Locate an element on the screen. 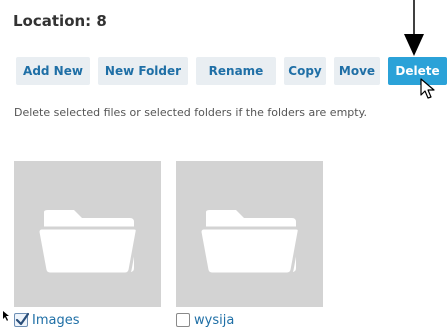 The image size is (448, 331). move-button: Move is located at coordinates (357, 71).